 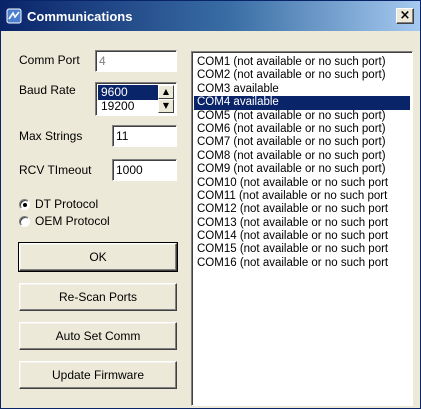 I want to click on com-port-item: COM13 (not available or no such port, so click(x=302, y=223).